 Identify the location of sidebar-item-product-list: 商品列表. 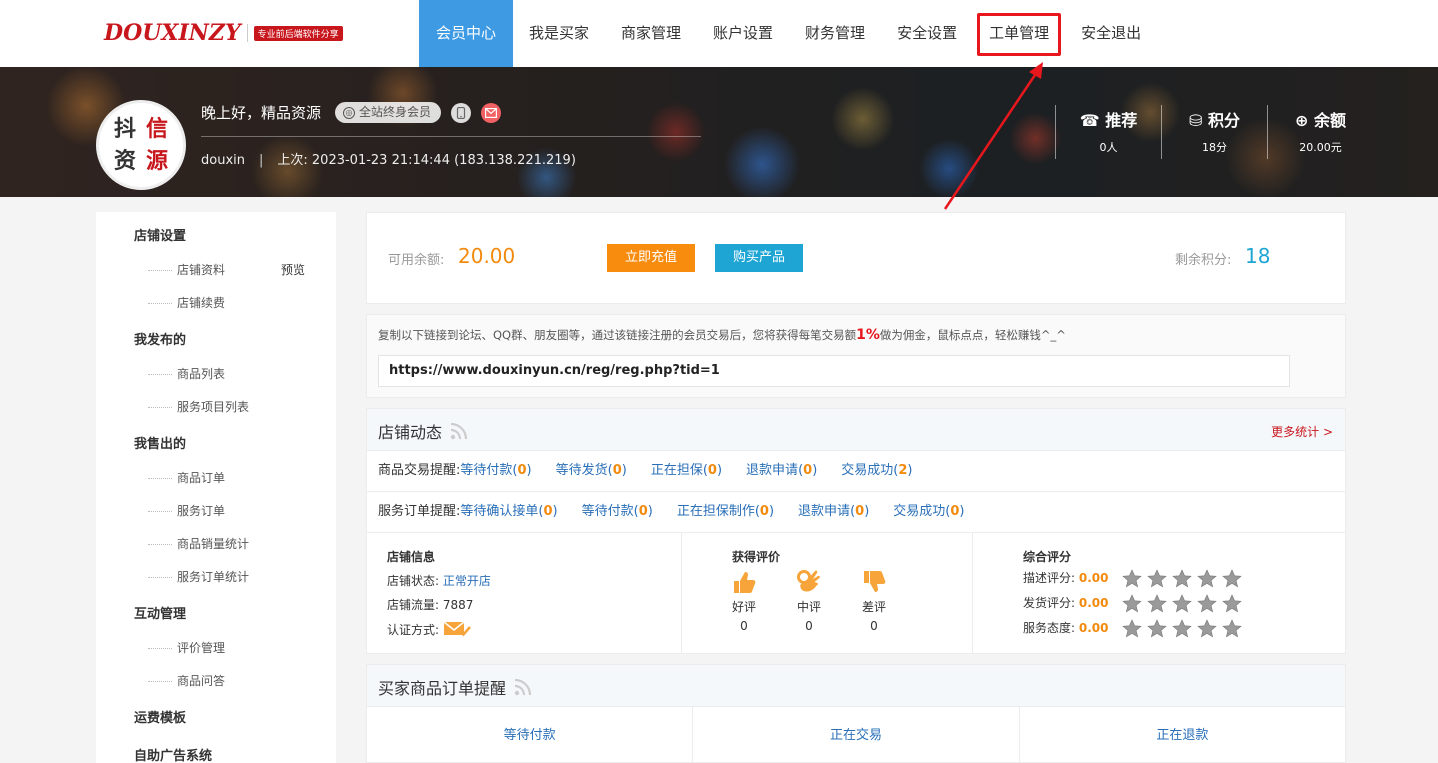
(216, 374).